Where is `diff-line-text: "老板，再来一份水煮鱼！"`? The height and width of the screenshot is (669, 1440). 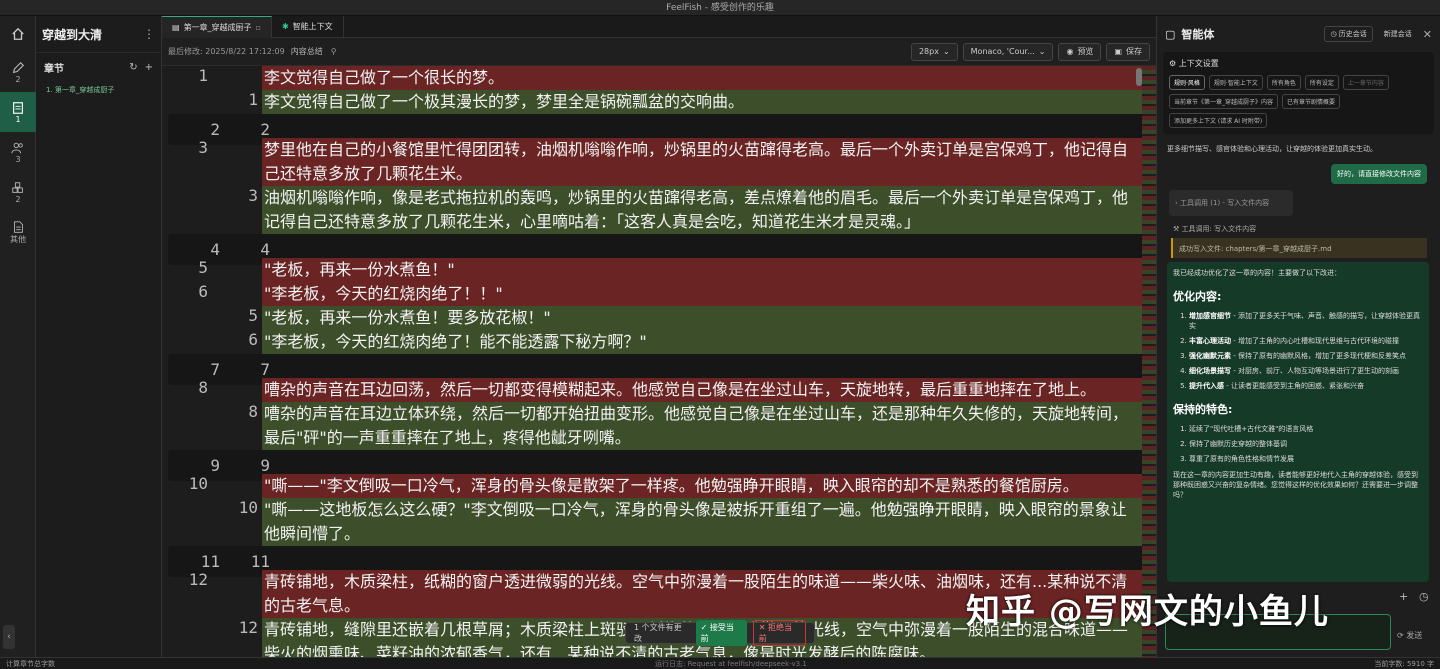 diff-line-text: "老板，再来一份水煮鱼！" is located at coordinates (702, 270).